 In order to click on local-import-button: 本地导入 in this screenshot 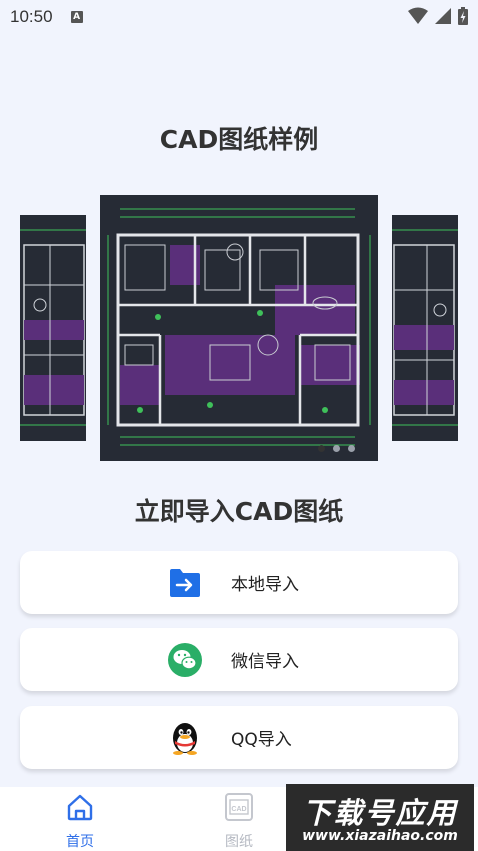, I will do `click(239, 582)`.